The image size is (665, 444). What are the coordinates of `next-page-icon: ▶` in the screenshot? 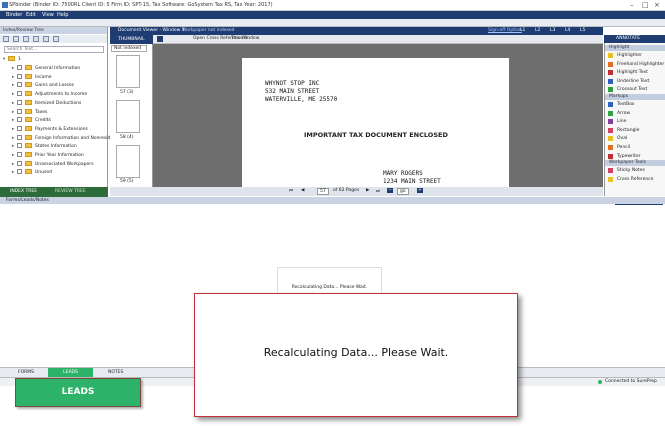 It's located at (367, 190).